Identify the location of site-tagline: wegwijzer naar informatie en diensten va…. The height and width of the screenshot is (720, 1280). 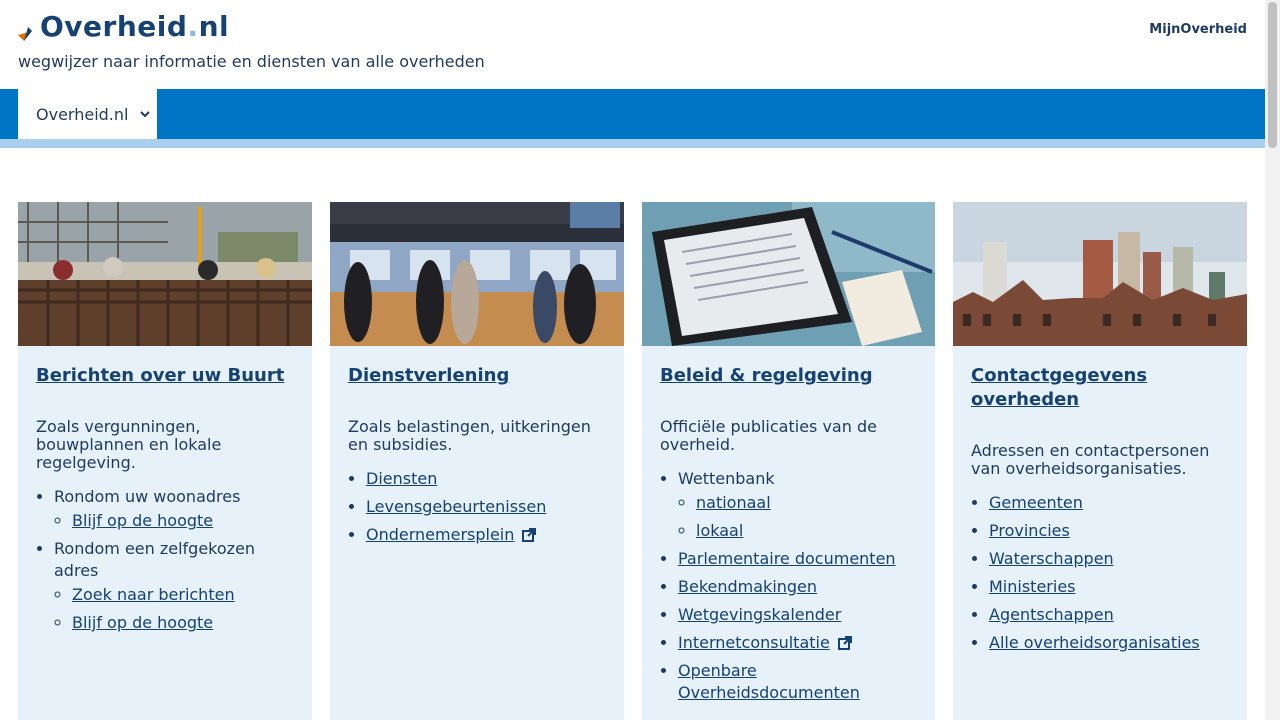
(251, 61).